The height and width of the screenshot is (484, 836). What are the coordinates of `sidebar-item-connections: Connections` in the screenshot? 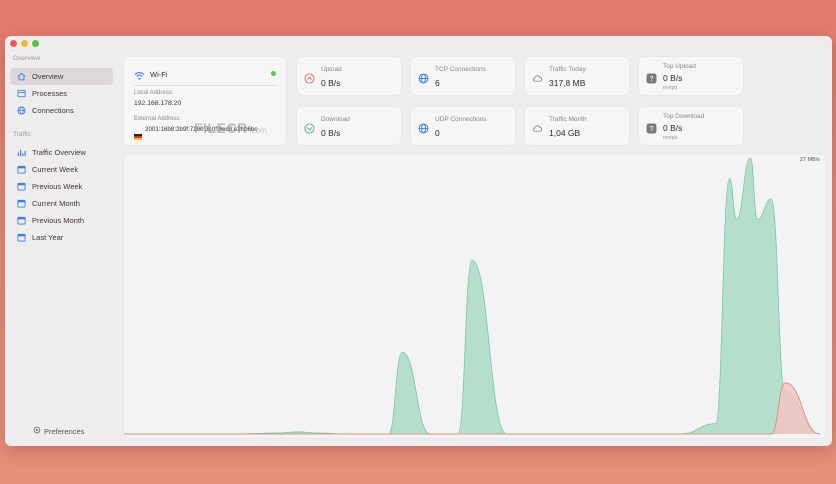 It's located at (61, 110).